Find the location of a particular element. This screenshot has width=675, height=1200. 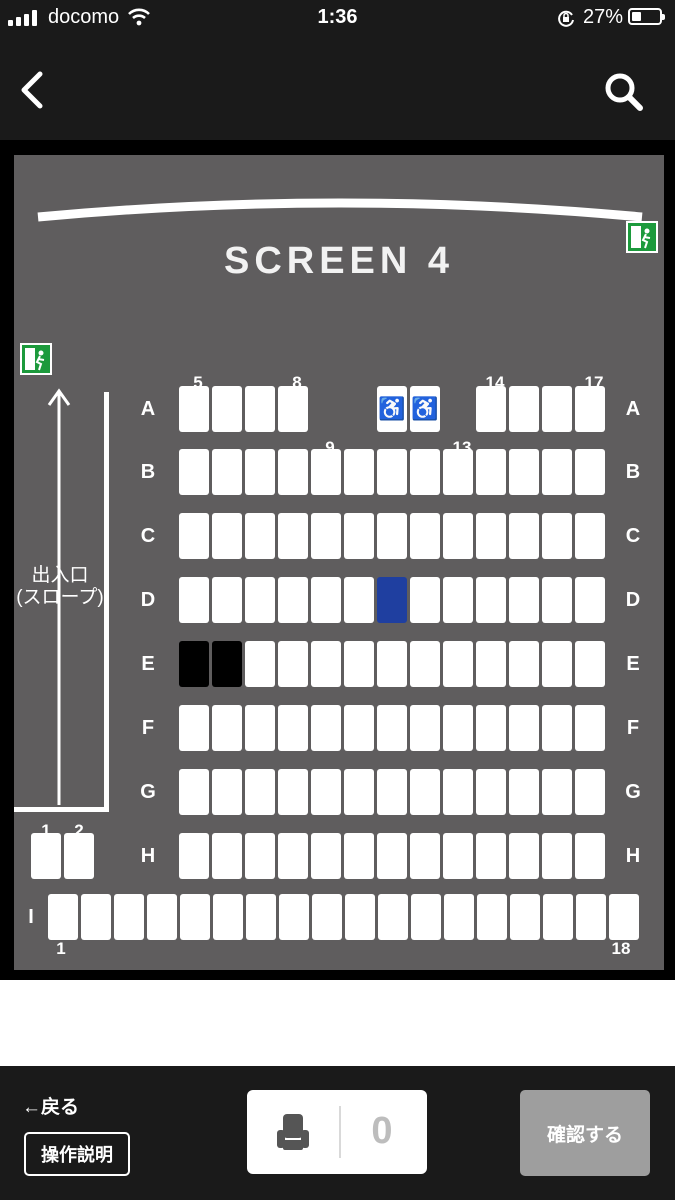

confirm-button: 確認する is located at coordinates (585, 1133).